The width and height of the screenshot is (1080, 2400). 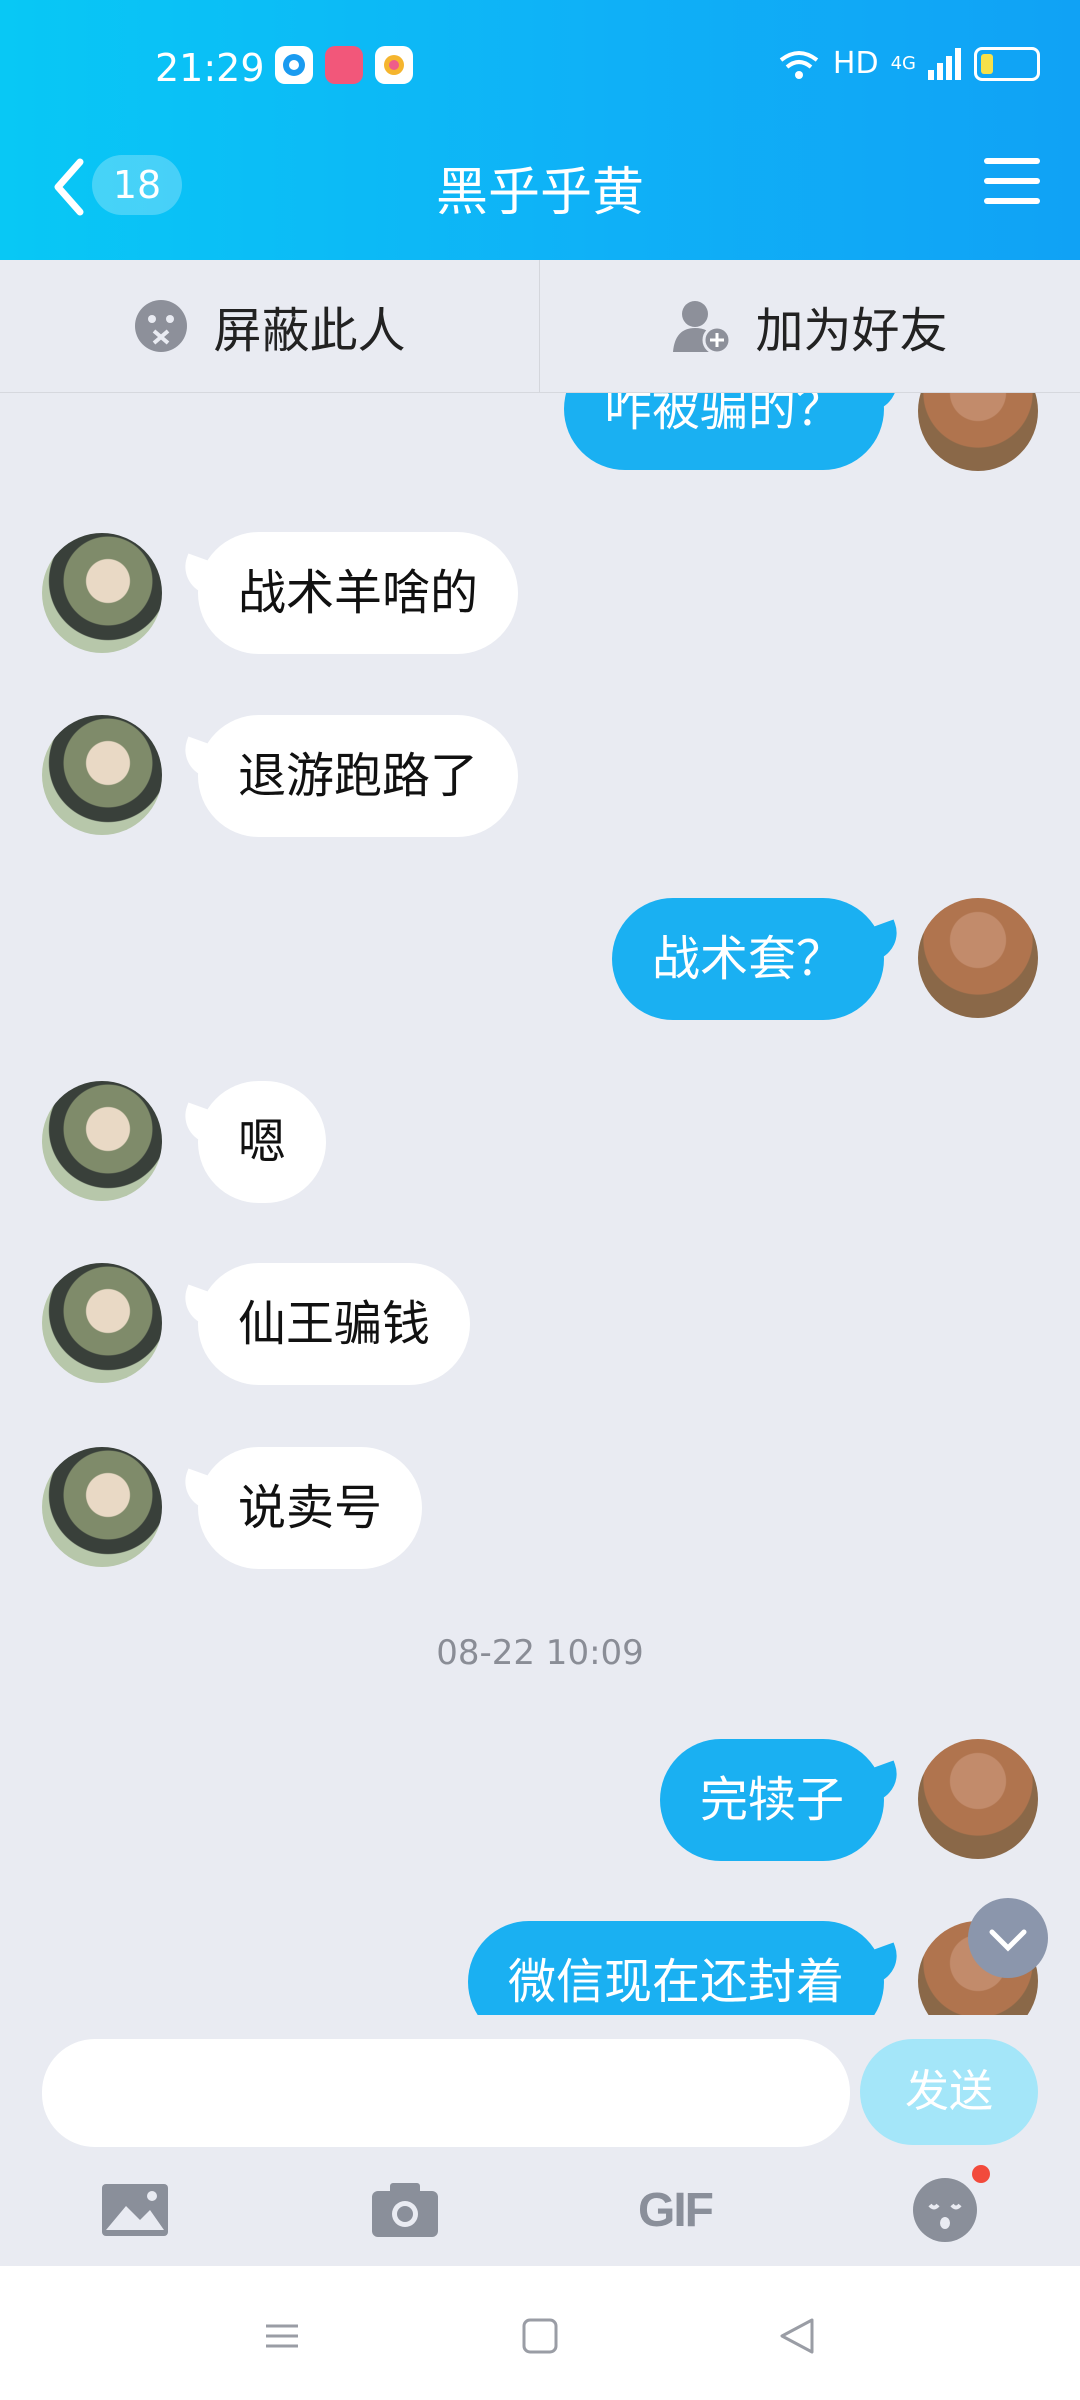 I want to click on gif-icon: GIF, so click(x=675, y=2210).